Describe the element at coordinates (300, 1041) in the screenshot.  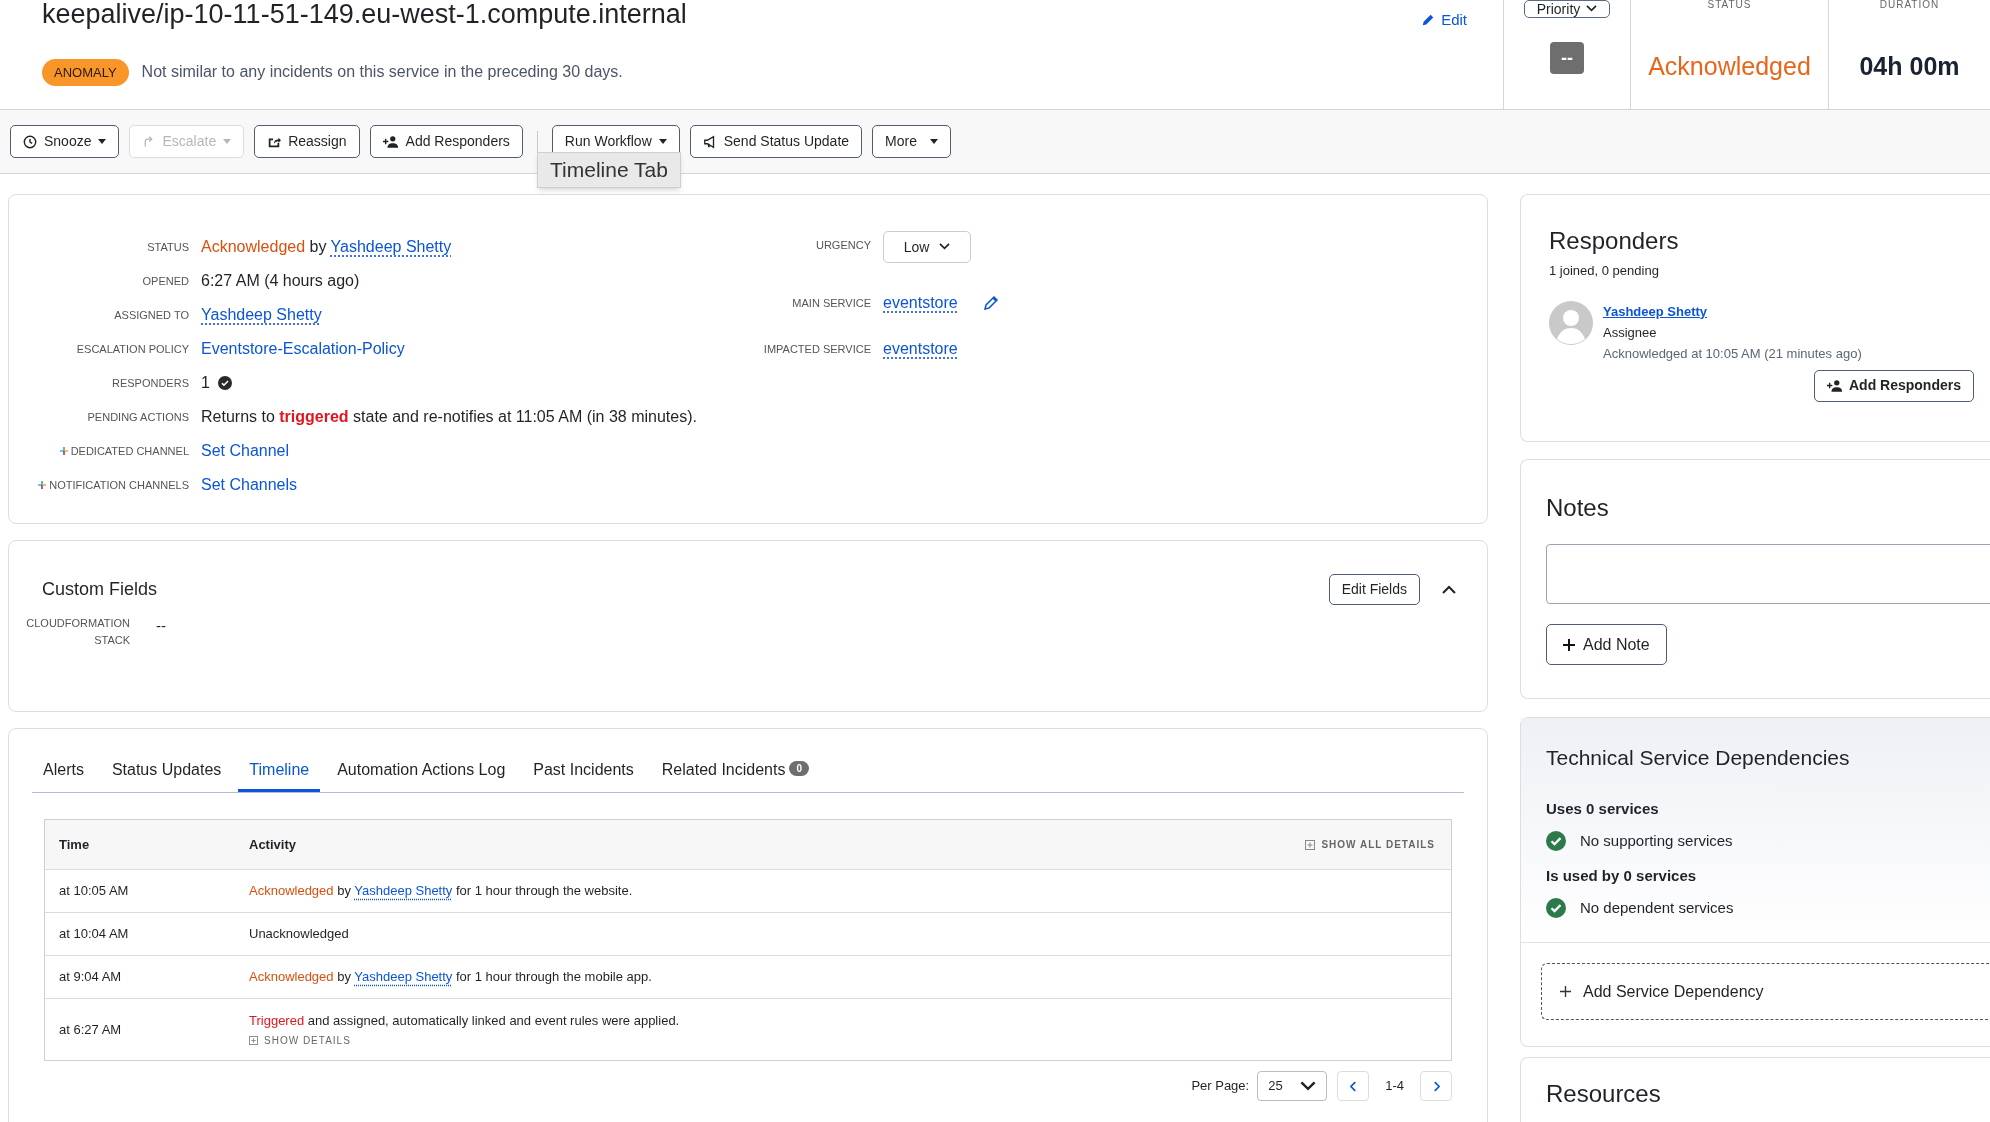
I see `show-details-button: SHOW DETAILS` at that location.